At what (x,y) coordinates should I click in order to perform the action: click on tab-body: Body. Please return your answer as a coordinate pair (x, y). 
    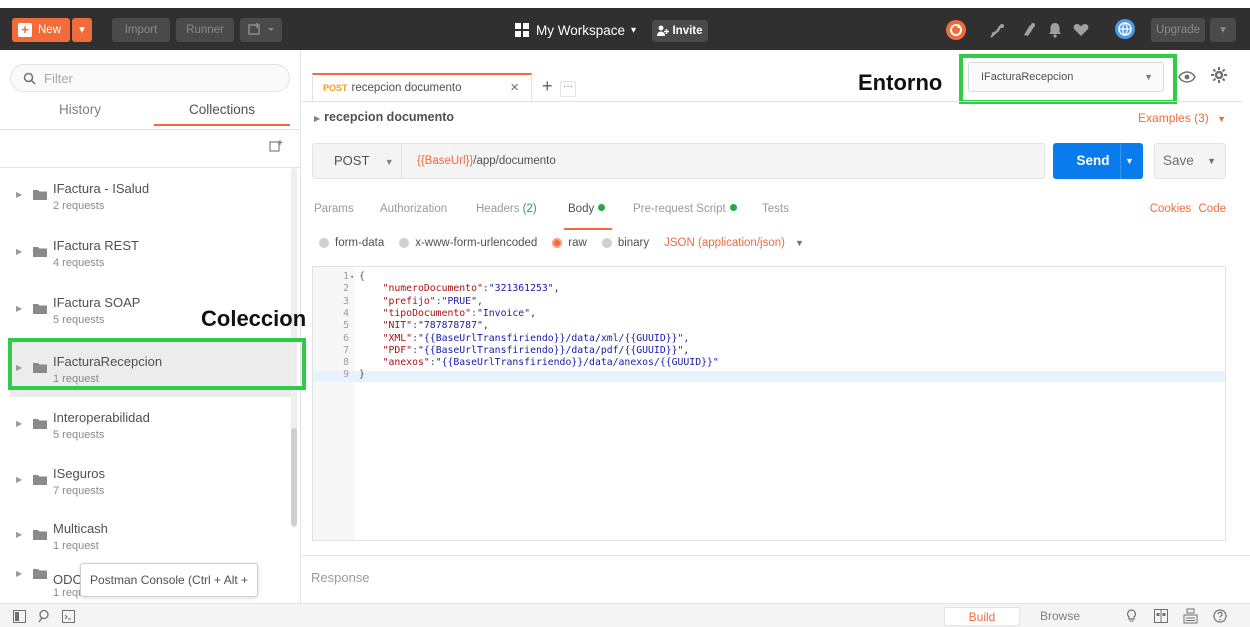
    Looking at the image, I should click on (587, 209).